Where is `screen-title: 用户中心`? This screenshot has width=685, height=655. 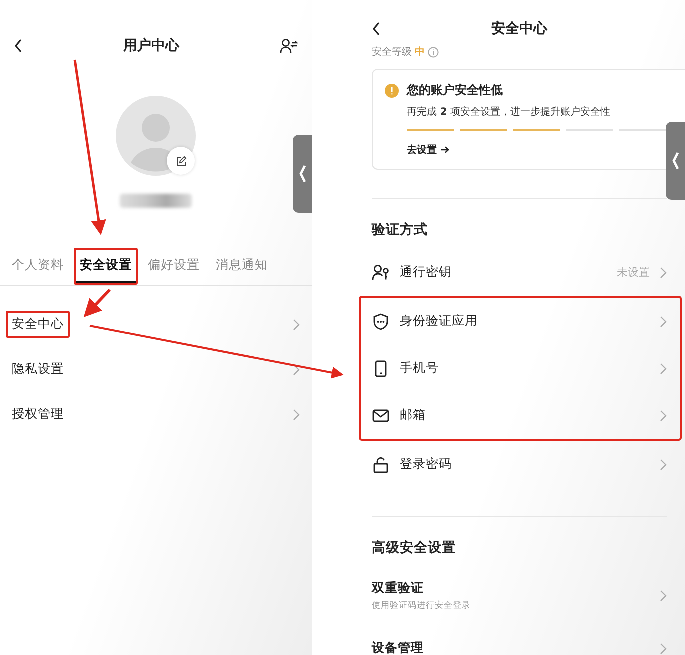
screen-title: 用户中心 is located at coordinates (152, 46).